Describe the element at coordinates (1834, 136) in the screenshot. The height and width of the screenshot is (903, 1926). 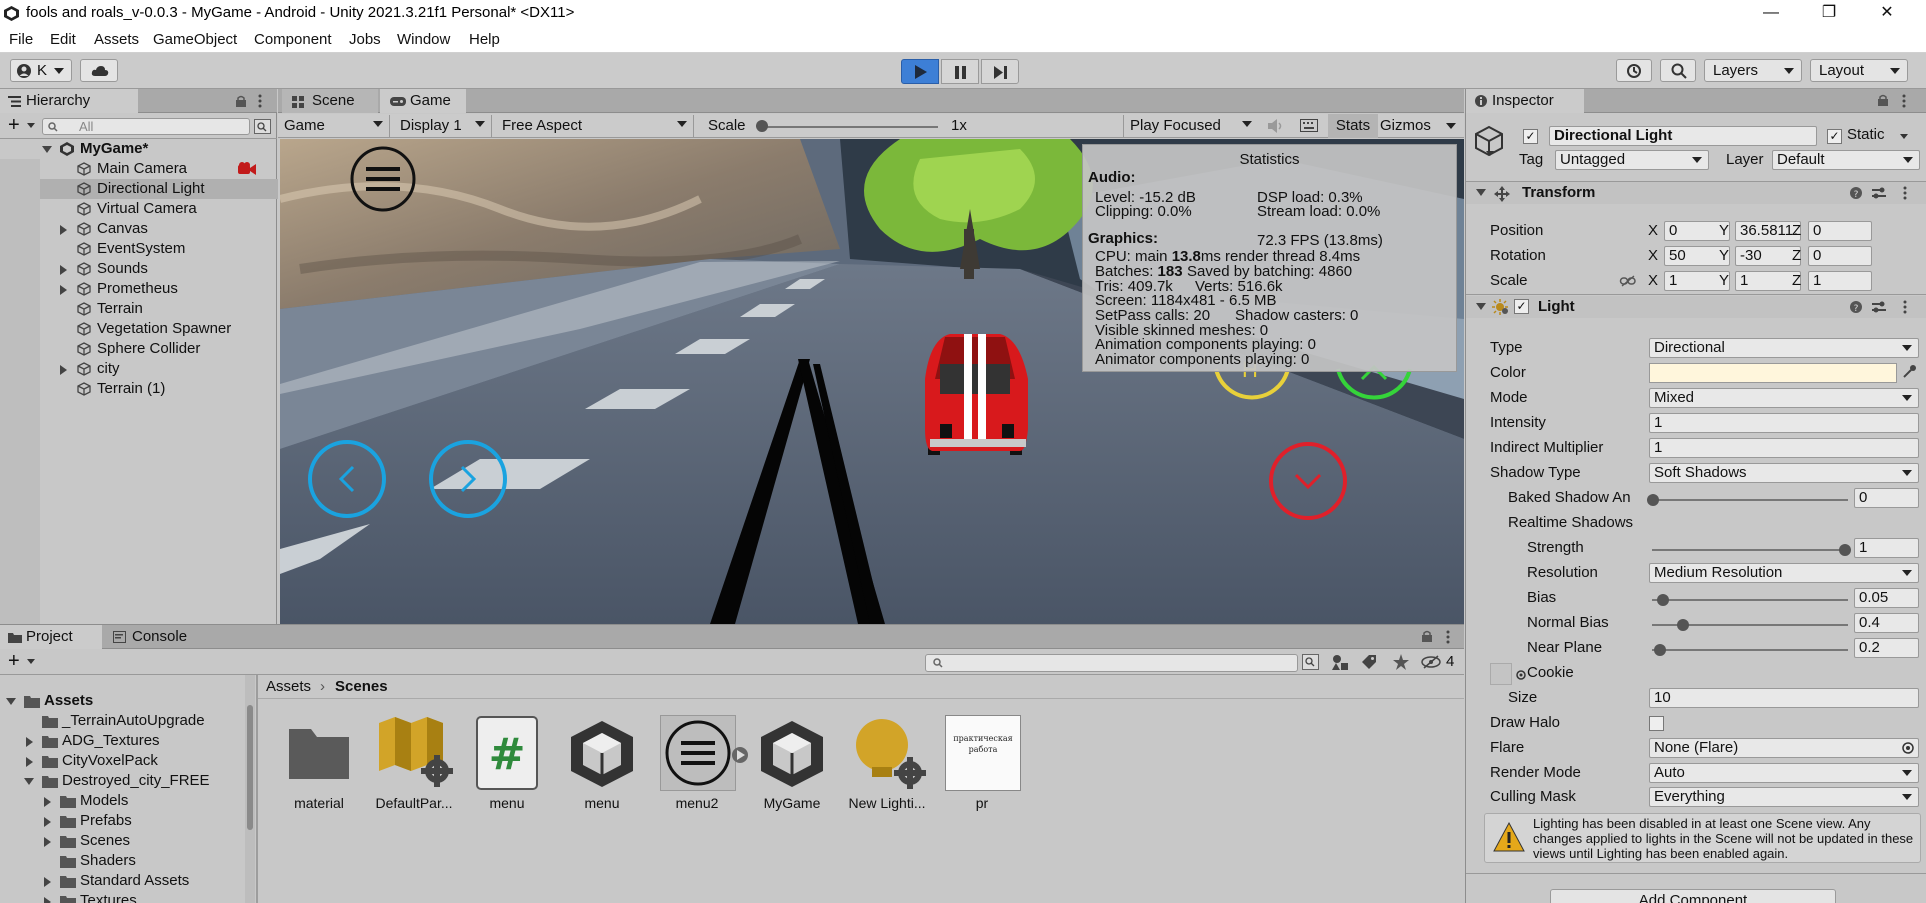
I see `static-checkbox: ✓` at that location.